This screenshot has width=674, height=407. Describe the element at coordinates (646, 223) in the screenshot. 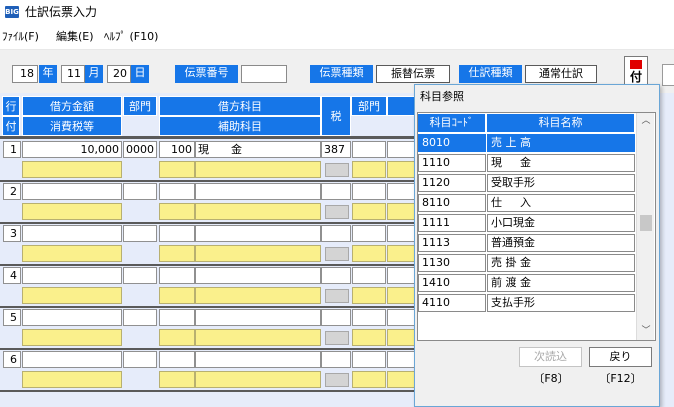

I see `scroll-thumb` at that location.